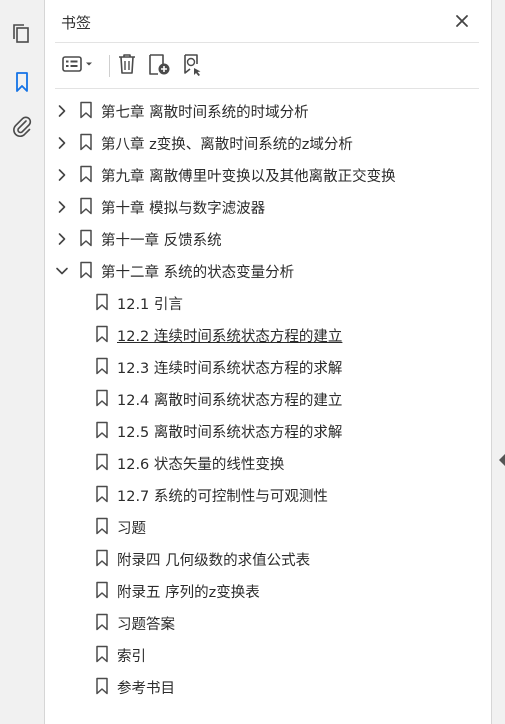  Describe the element at coordinates (205, 113) in the screenshot. I see `bookmark-label: 第七章 离散时间系统的时域分析` at that location.